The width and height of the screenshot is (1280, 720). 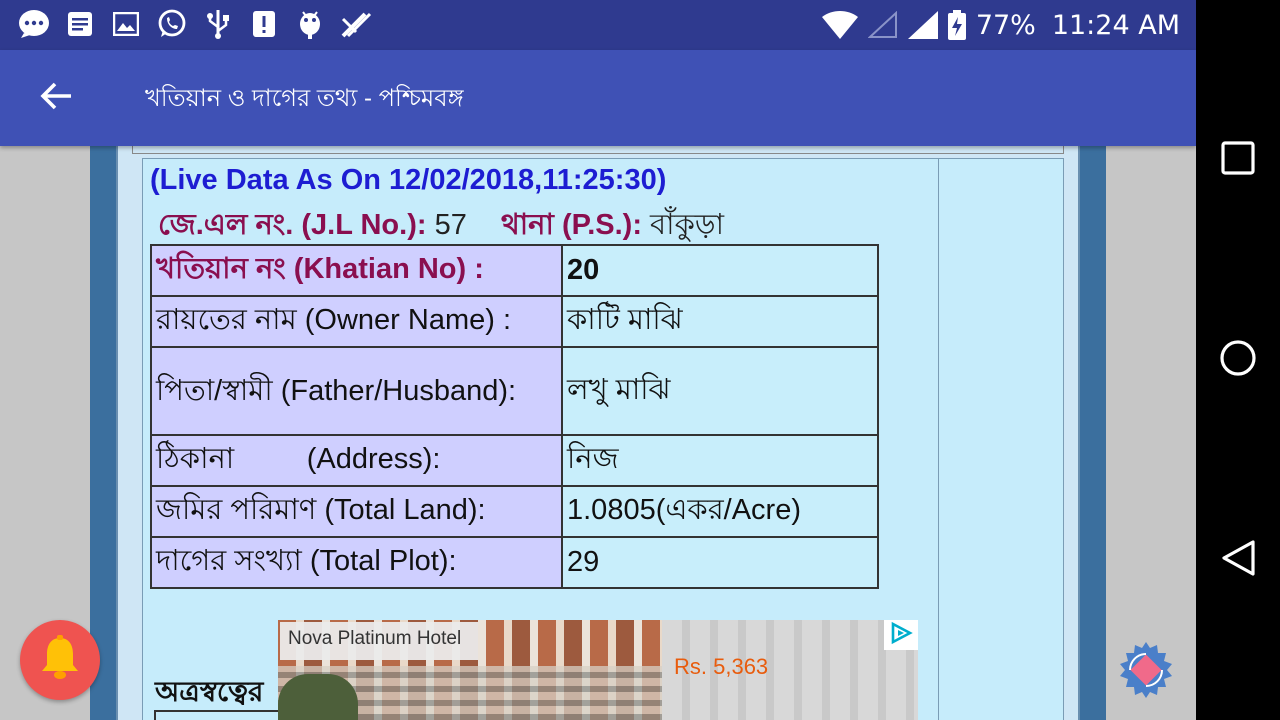 I want to click on page-title: খতিয়ান ও দাগের তথ্য - পশ্চিমবঙ্গ, so click(x=304, y=98).